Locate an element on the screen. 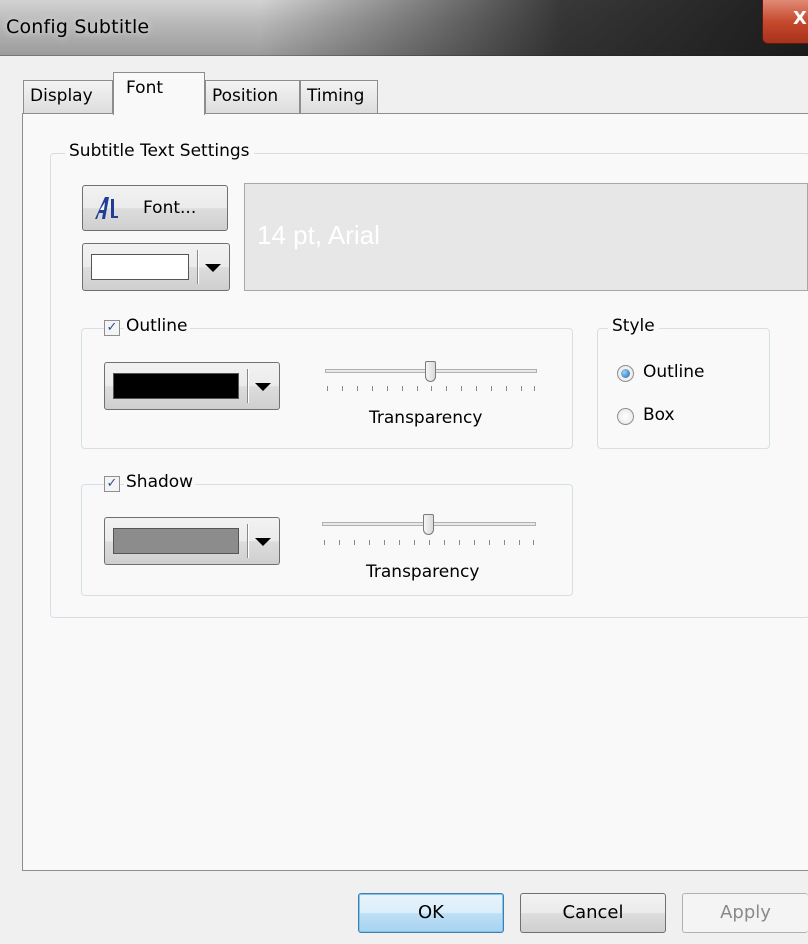 This screenshot has width=808, height=944. outline-color-swatch is located at coordinates (176, 386).